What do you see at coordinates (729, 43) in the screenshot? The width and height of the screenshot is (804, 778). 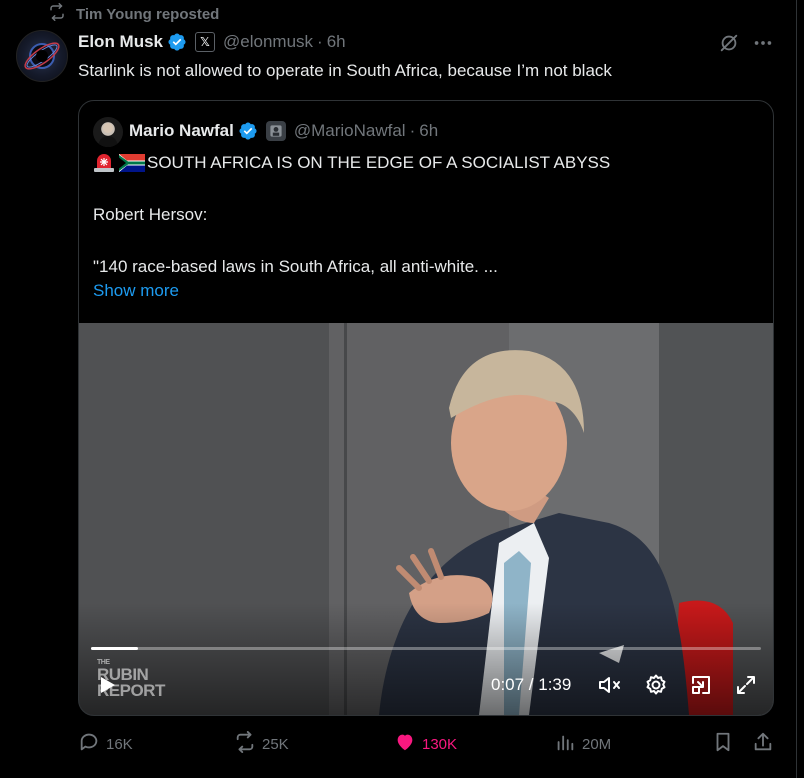 I see `grok-icon` at bounding box center [729, 43].